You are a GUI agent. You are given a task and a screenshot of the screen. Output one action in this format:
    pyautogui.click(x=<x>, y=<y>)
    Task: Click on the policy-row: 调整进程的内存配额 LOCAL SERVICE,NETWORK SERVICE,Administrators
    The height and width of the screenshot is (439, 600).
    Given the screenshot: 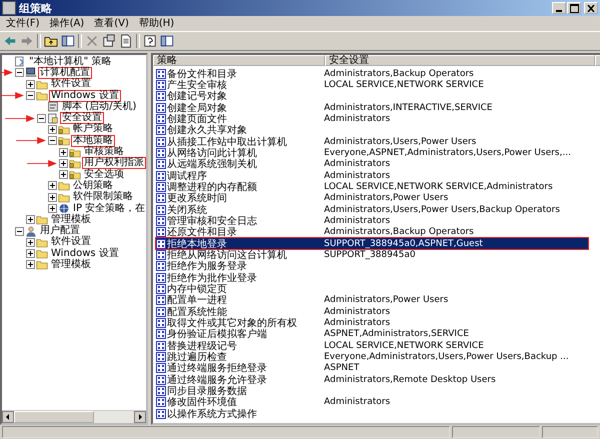 What is the action you would take?
    pyautogui.click(x=372, y=187)
    